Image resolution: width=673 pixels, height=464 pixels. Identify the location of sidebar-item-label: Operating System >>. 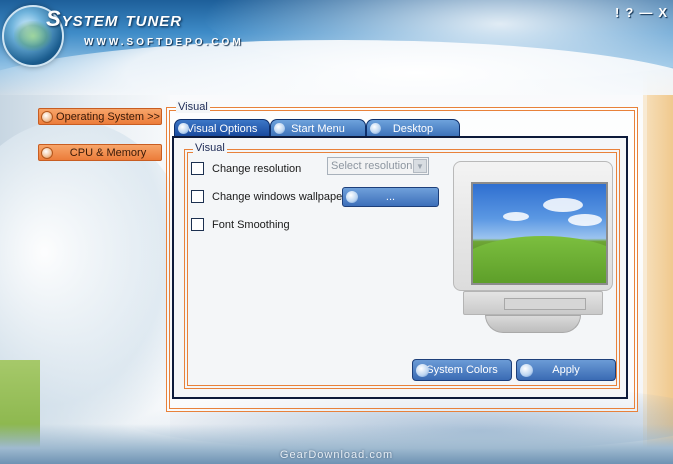
(108, 116).